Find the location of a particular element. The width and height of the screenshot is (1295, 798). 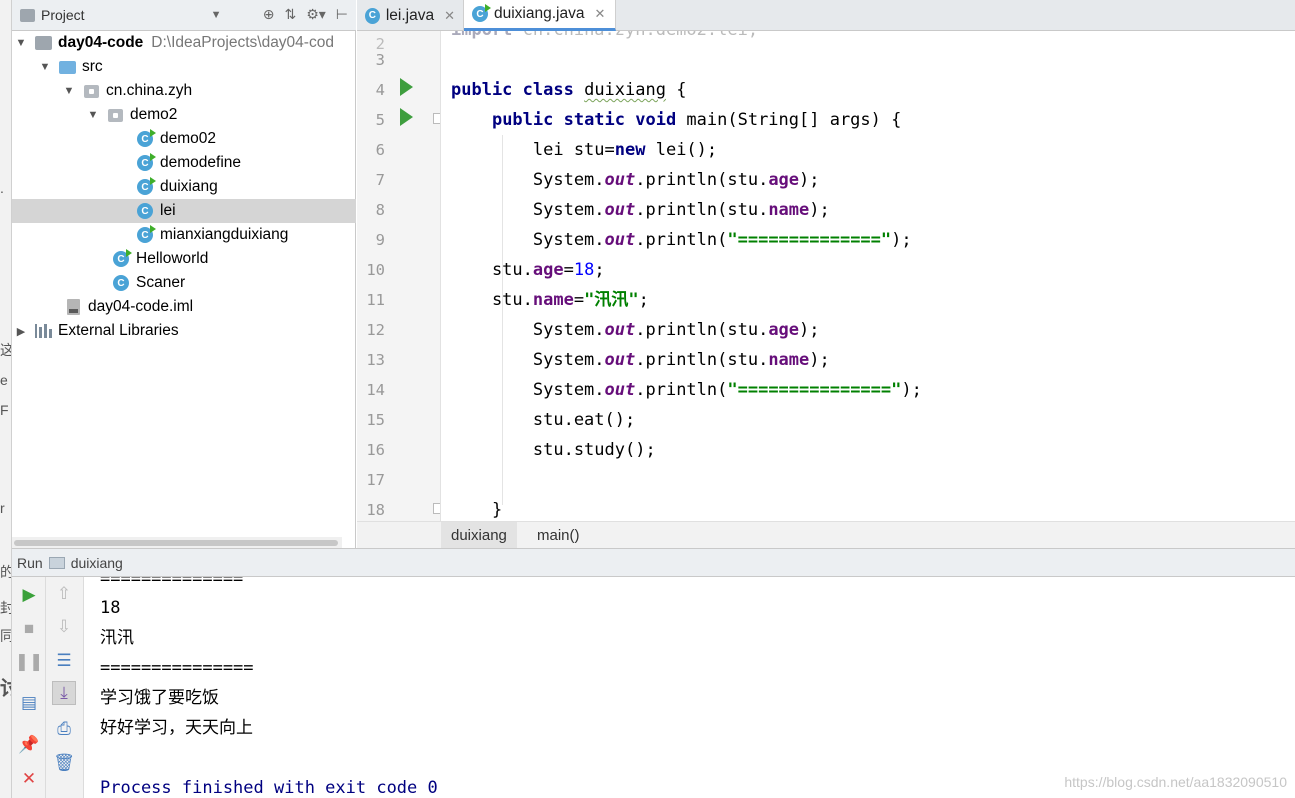

code-line: System.out.println(stu.age); is located at coordinates (635, 180).